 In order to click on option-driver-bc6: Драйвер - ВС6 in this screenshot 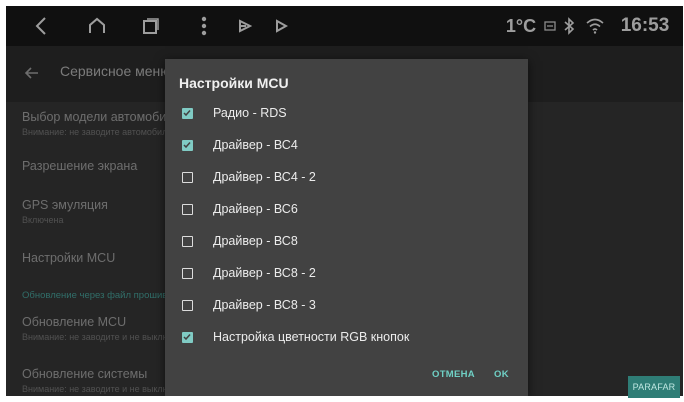, I will do `click(346, 210)`.